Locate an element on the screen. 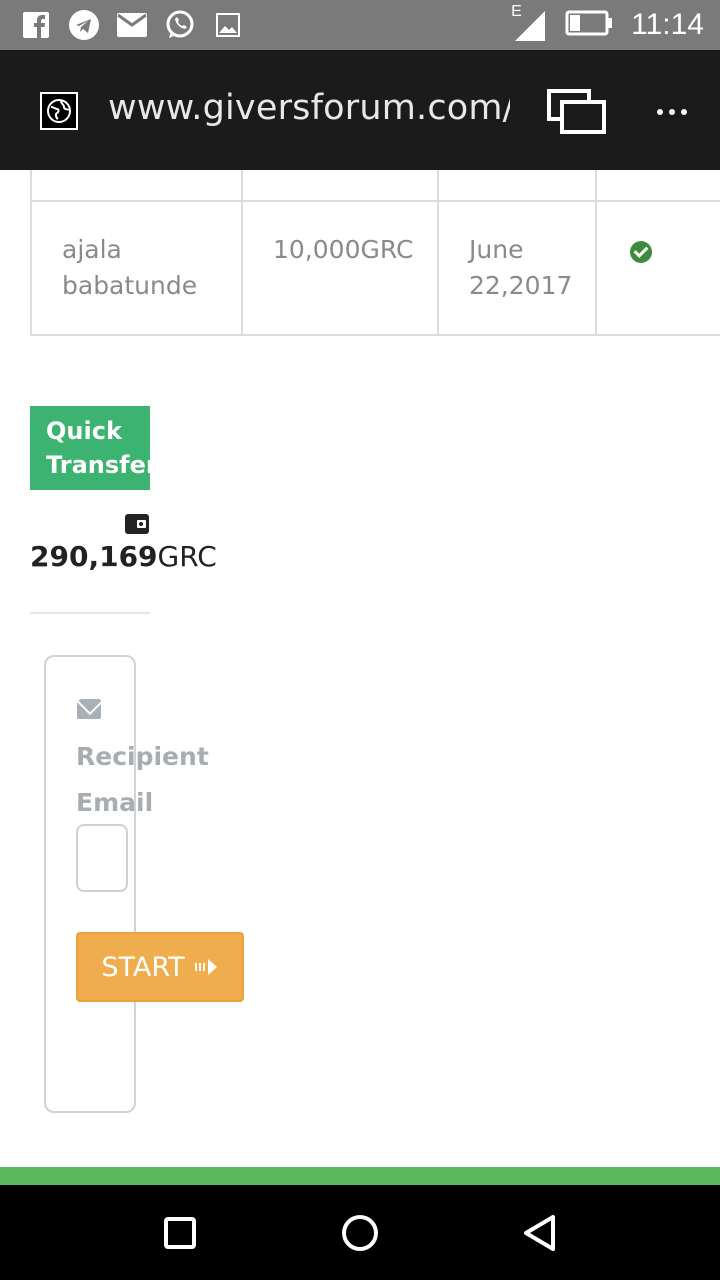 This screenshot has height=1280, width=720. wallet-icon is located at coordinates (137, 524).